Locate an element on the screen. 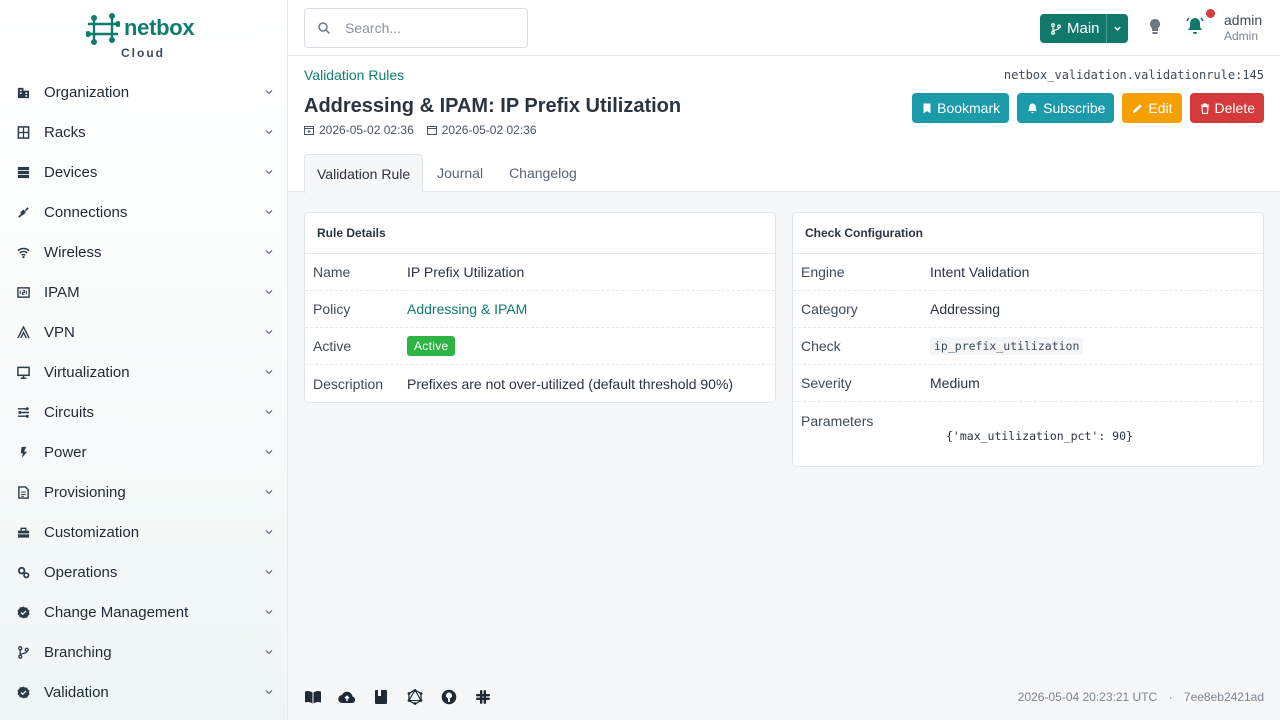  object-dates: 2026-05-02 02:36 2026-05-02 02:36 is located at coordinates (427, 130).